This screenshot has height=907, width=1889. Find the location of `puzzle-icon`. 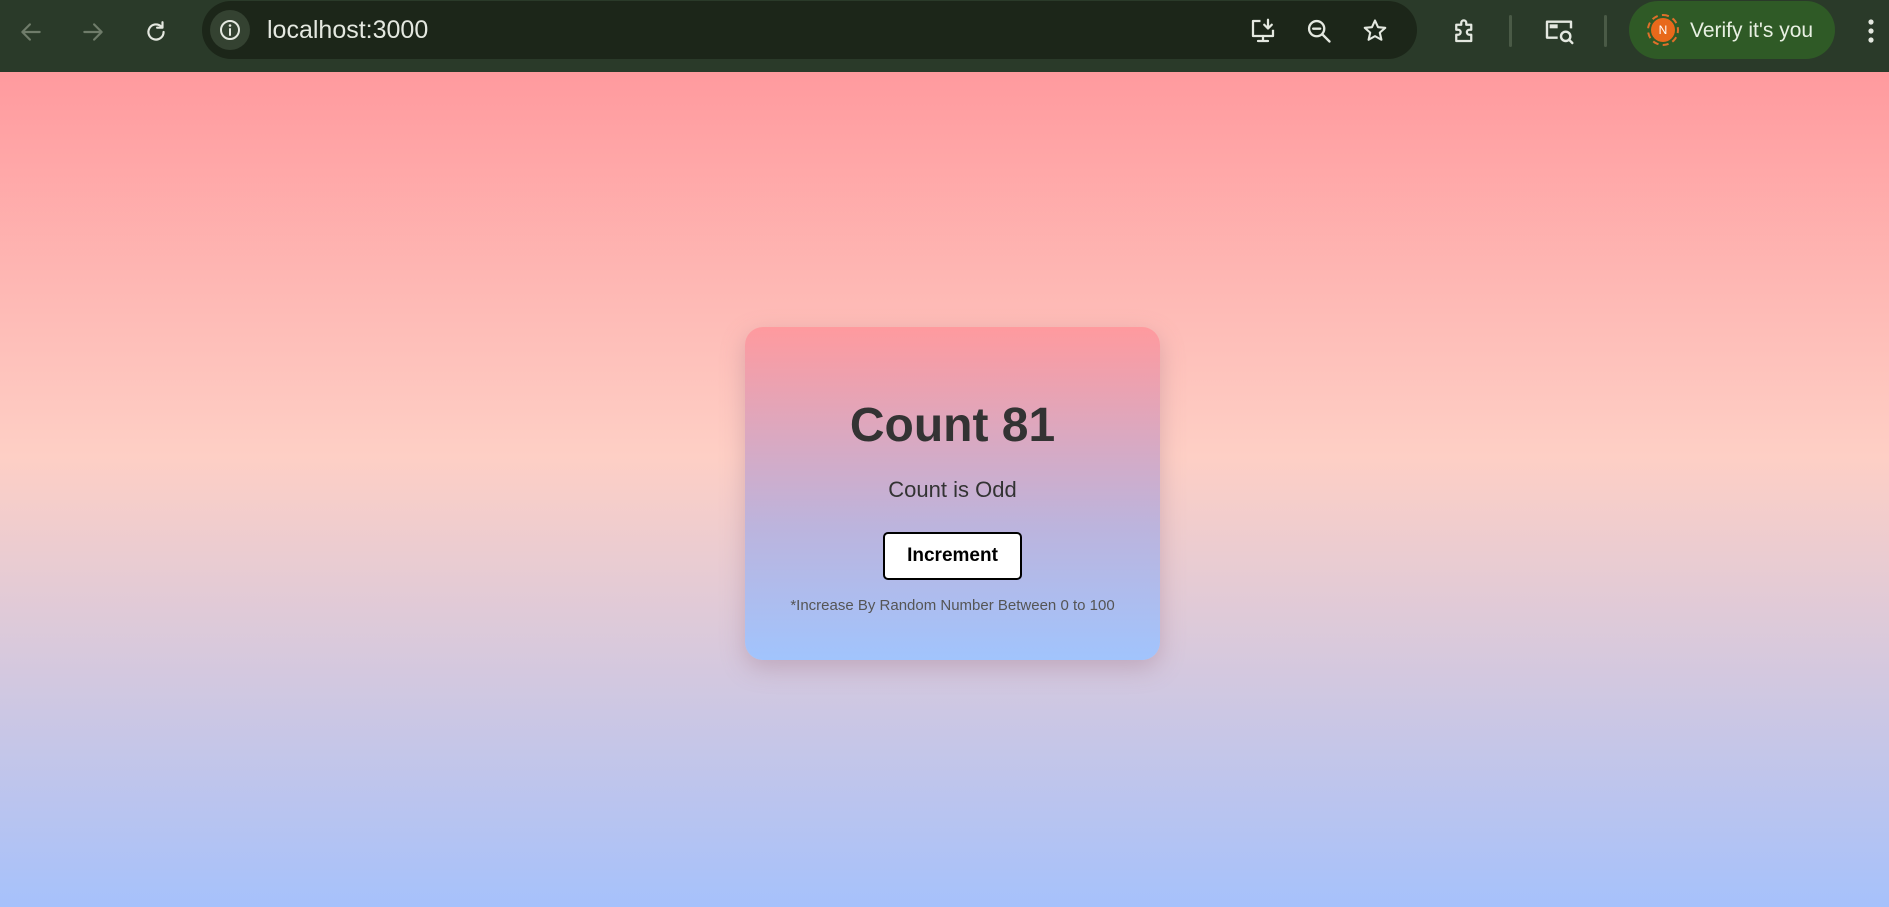

puzzle-icon is located at coordinates (1464, 31).